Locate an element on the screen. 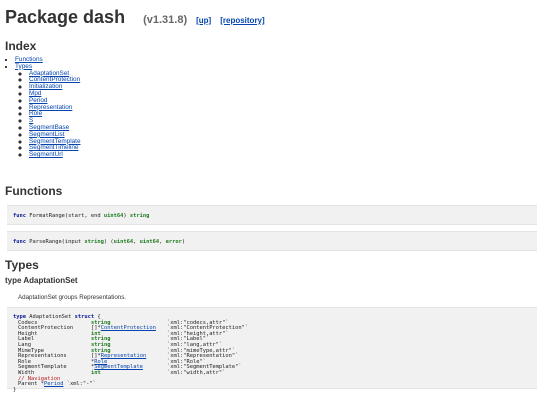 The height and width of the screenshot is (405, 540). page-title: Package dash is located at coordinates (65, 17).